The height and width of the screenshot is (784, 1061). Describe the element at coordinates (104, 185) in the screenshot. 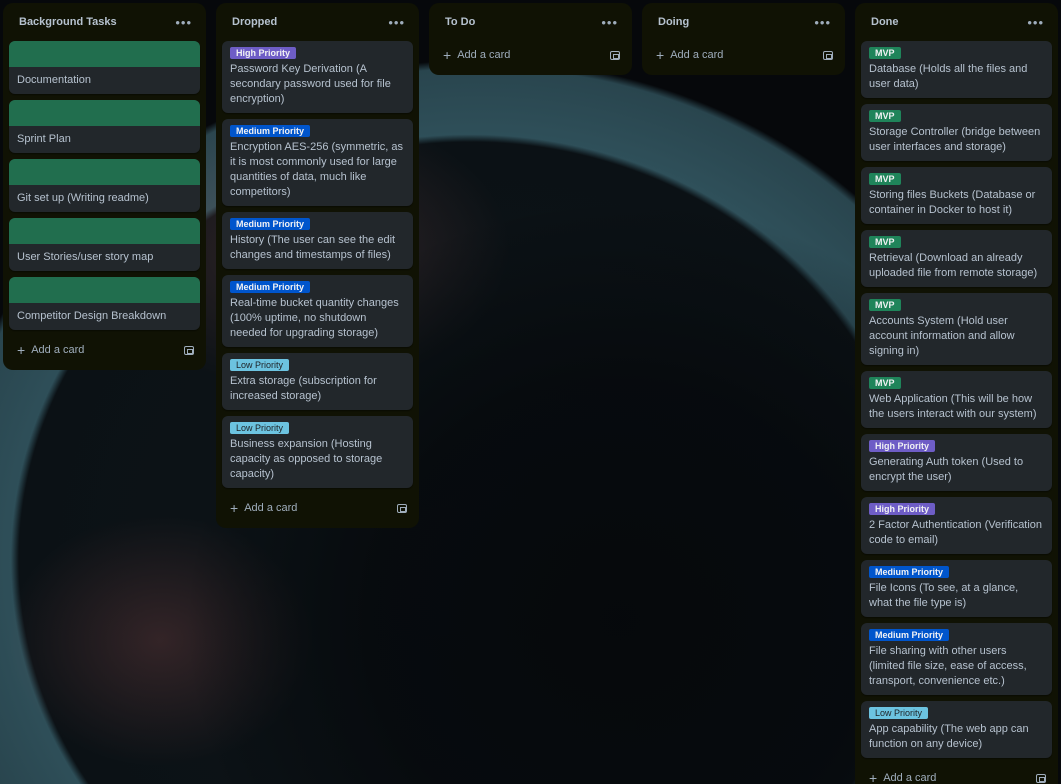

I see `card: Git set up (Writing readme)` at that location.